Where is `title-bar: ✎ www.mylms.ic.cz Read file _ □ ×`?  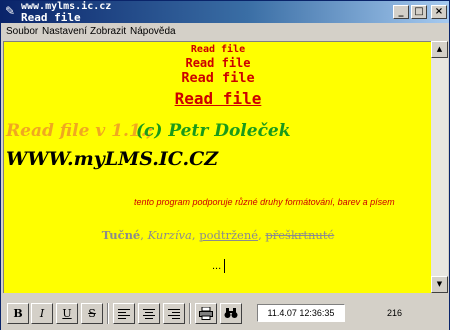
title-bar: ✎ www.mylms.ic.cz Read file _ □ × is located at coordinates (225, 12).